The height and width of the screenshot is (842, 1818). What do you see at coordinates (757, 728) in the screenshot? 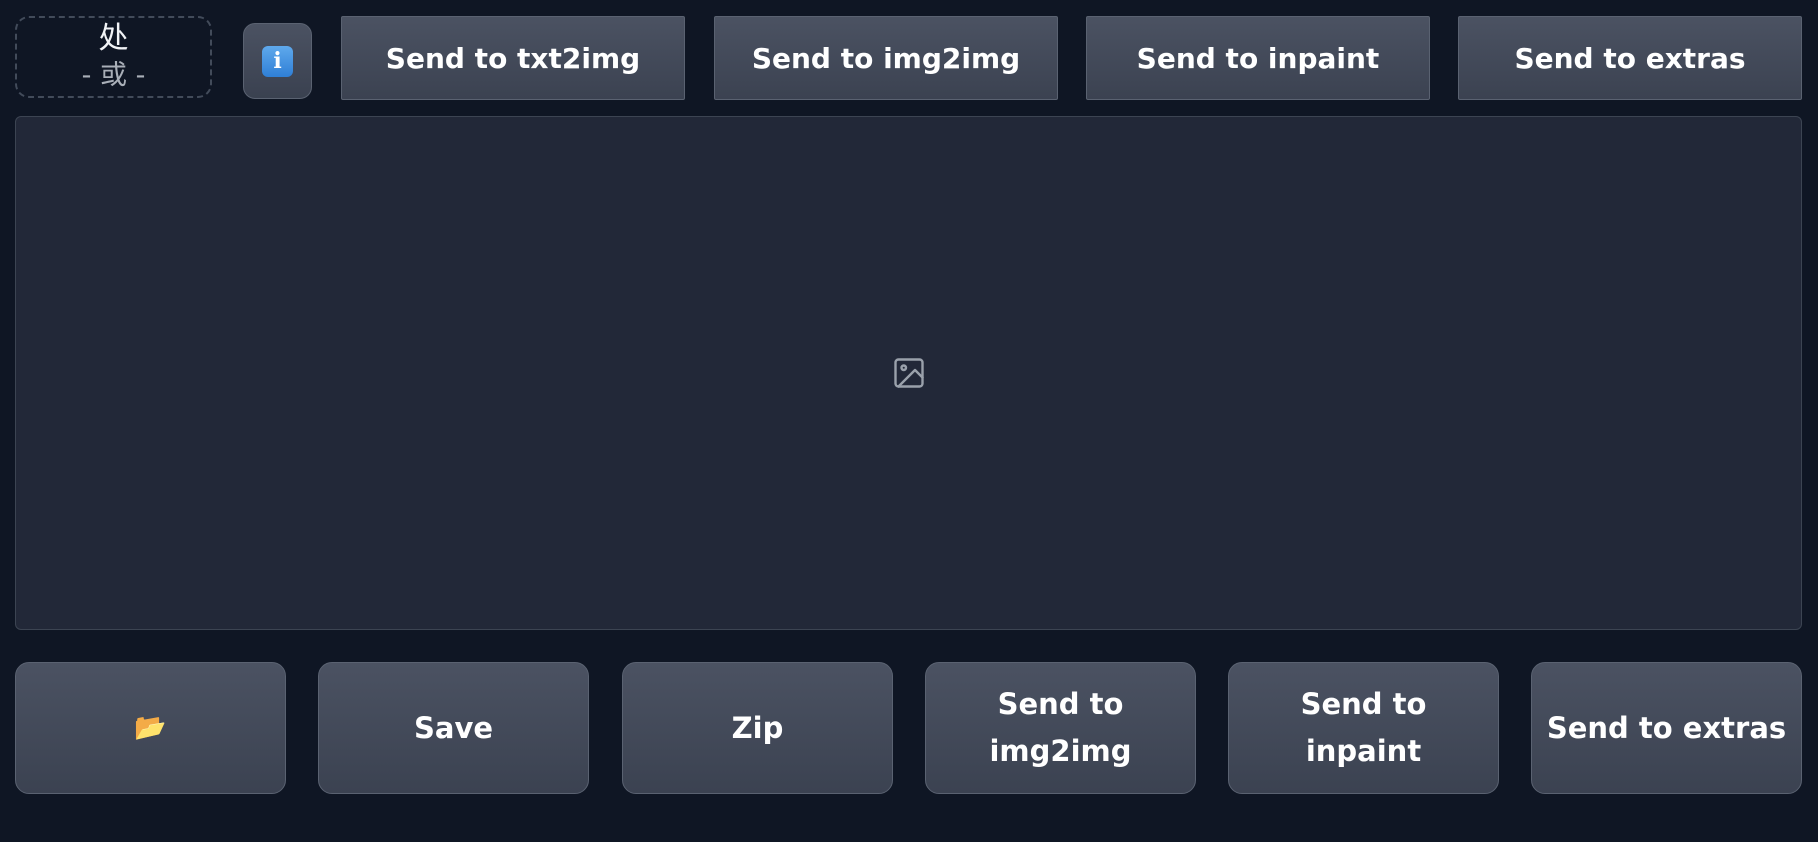
I see `zip-button: Zip` at bounding box center [757, 728].